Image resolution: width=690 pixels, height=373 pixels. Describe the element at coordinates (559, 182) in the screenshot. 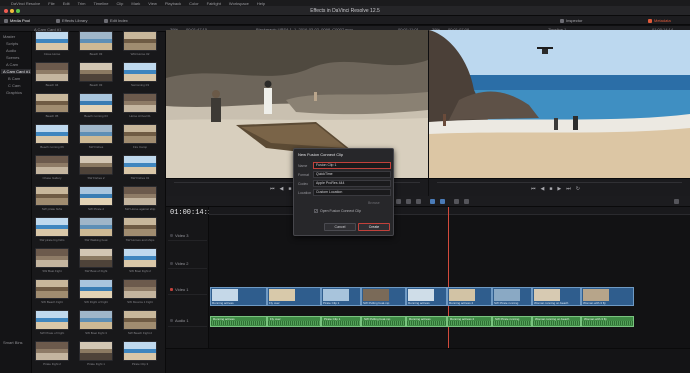

I see `timeline-scrubber` at that location.